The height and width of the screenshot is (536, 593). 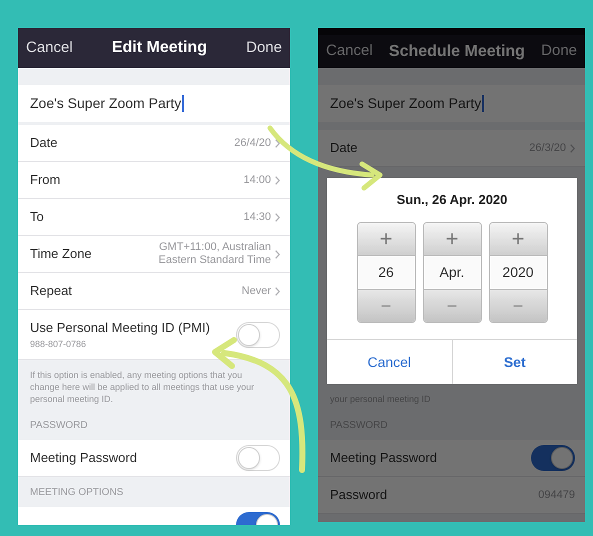 What do you see at coordinates (51, 291) in the screenshot?
I see `row-label: Repeat` at bounding box center [51, 291].